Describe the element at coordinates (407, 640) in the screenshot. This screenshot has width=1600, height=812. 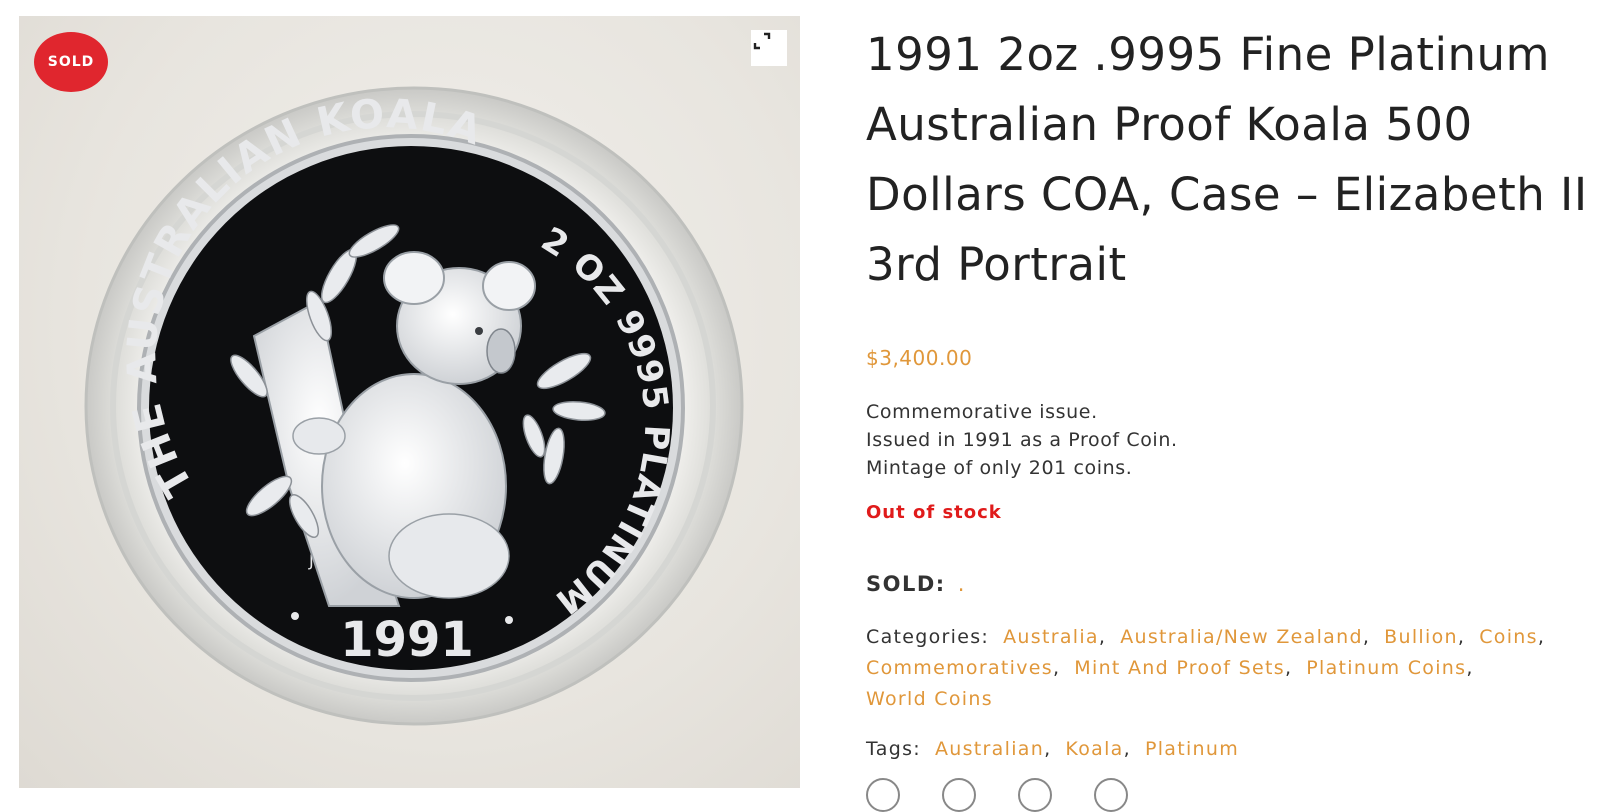
I see `coin-year: 1991` at that location.